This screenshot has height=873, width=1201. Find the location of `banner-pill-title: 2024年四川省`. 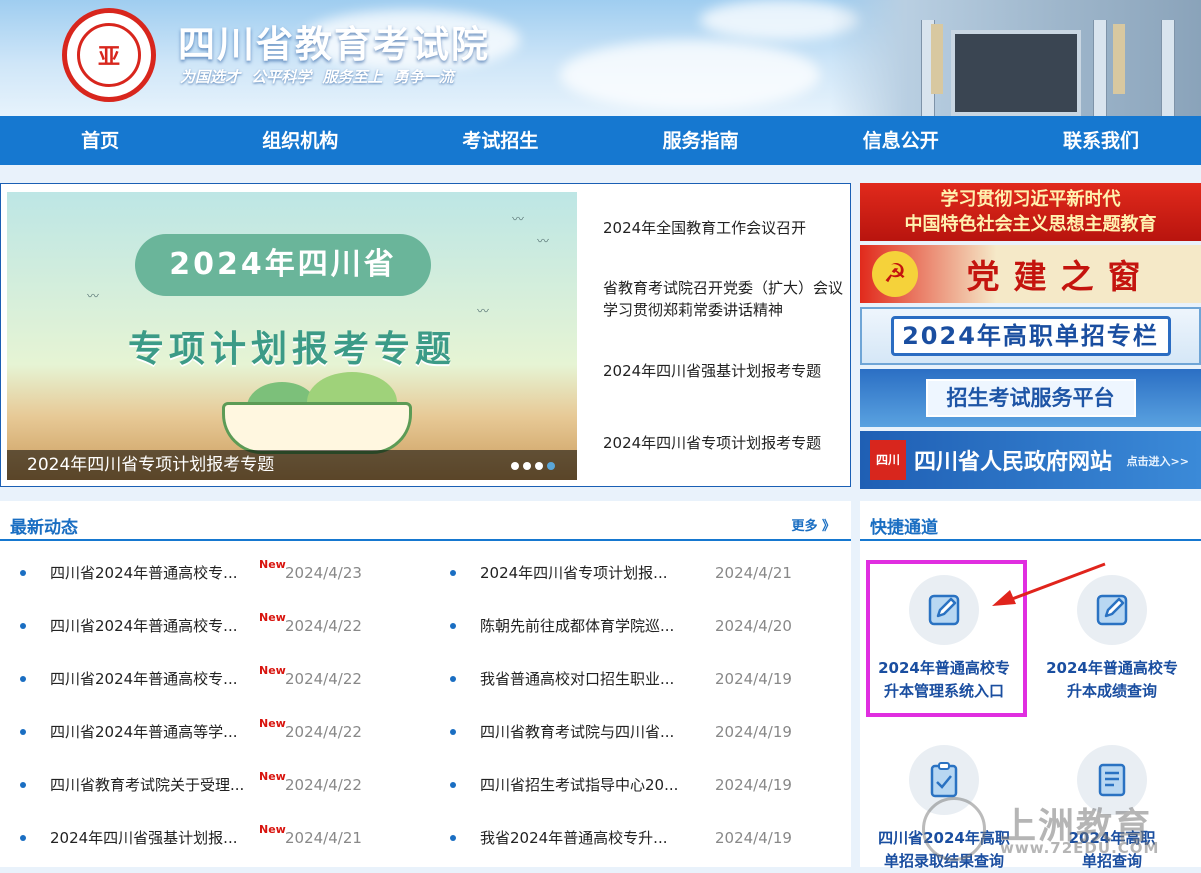

banner-pill-title: 2024年四川省 is located at coordinates (283, 265).